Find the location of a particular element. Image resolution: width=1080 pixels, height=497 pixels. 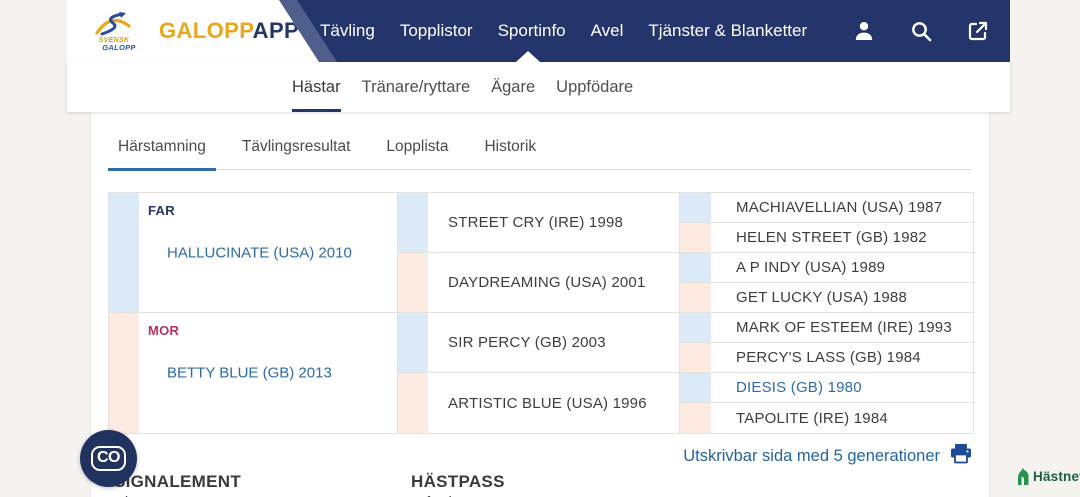

mor-name-link: BETTY BLUE (GB) 2013 is located at coordinates (249, 373).